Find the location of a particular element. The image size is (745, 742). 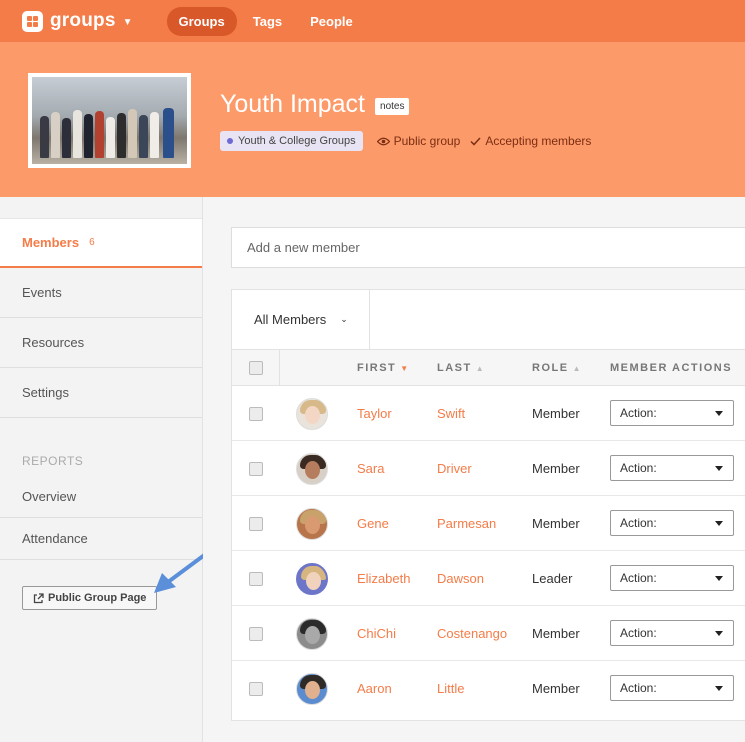

member-first-name: Taylor is located at coordinates (374, 413).